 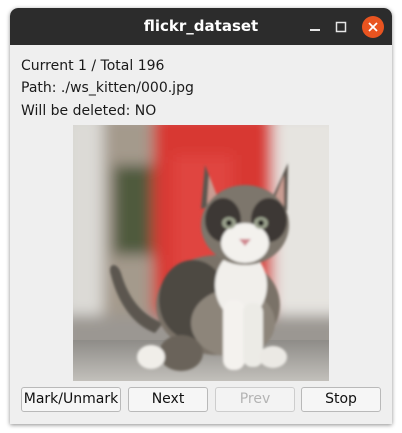 I want to click on prev-button: Prev, so click(x=255, y=399).